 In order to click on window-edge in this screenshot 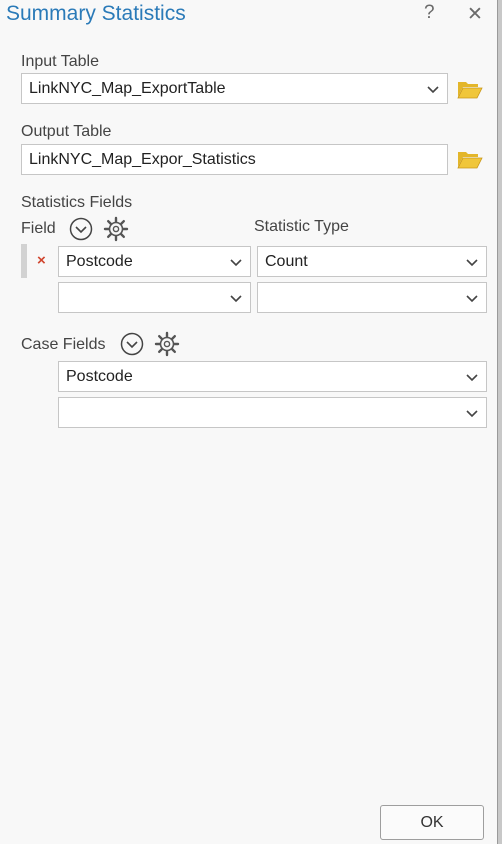, I will do `click(500, 422)`.